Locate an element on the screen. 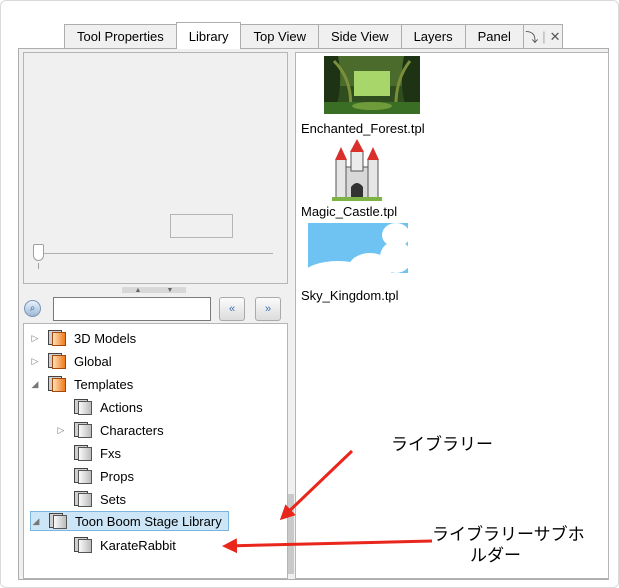  down-arrow-icon: ▼ is located at coordinates (170, 290).